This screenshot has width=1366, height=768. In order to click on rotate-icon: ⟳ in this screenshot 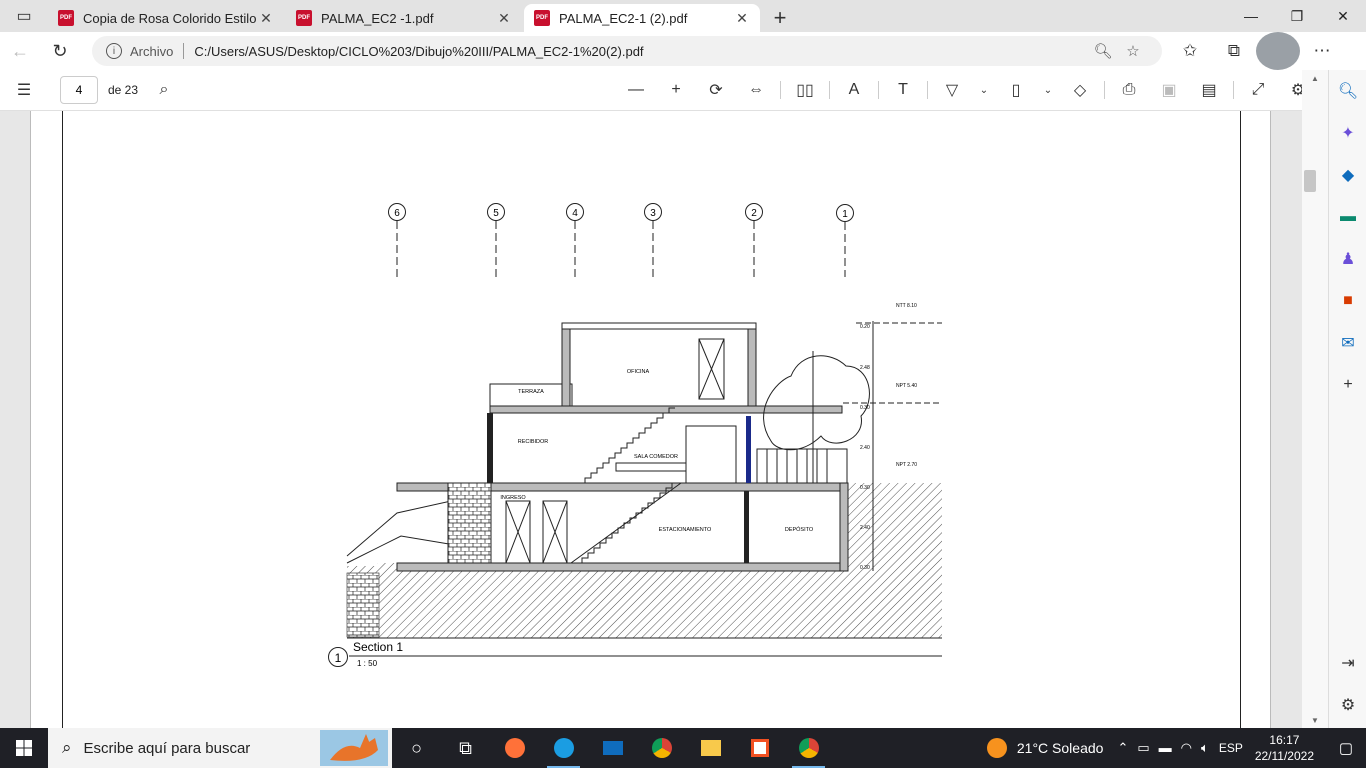, I will do `click(716, 90)`.